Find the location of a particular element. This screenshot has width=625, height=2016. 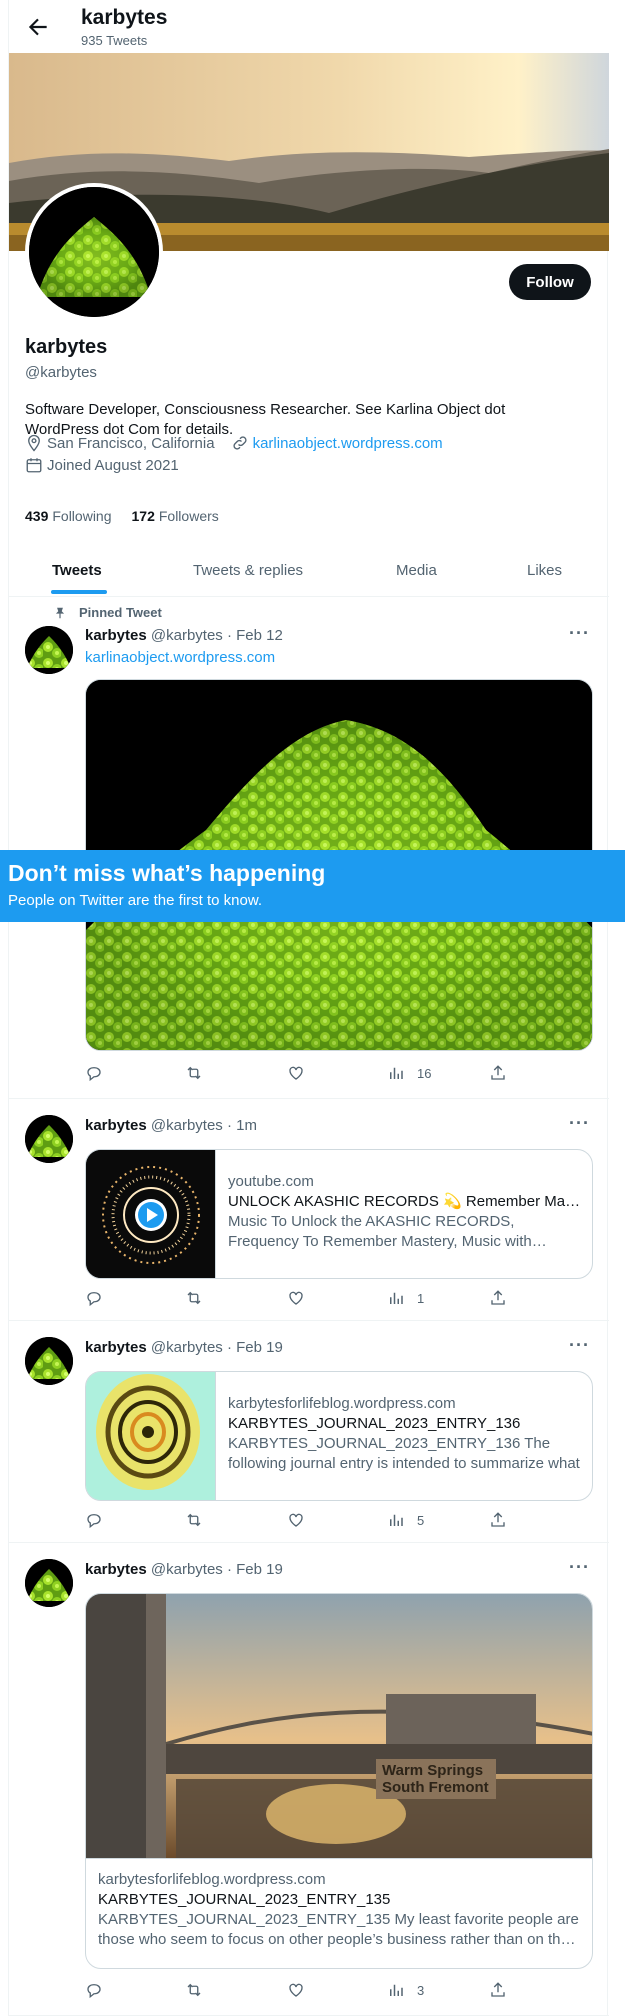

pinned-label: Pinned Tweet is located at coordinates (120, 612).